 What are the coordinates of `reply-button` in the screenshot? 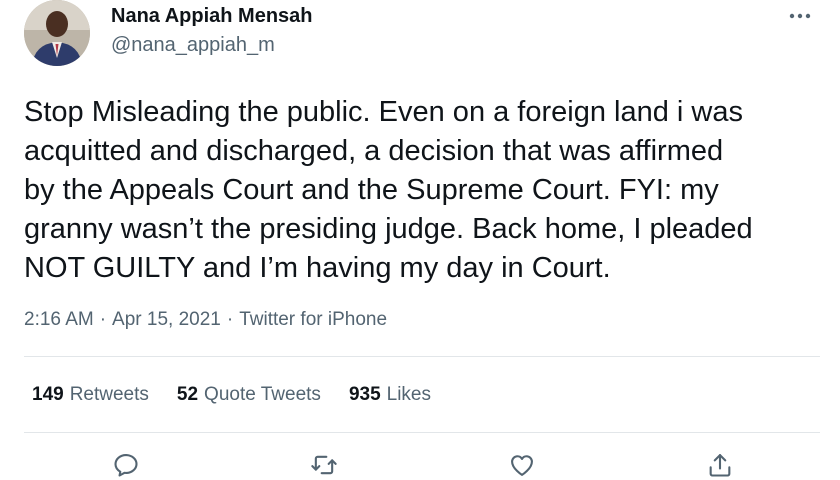 It's located at (126, 465).